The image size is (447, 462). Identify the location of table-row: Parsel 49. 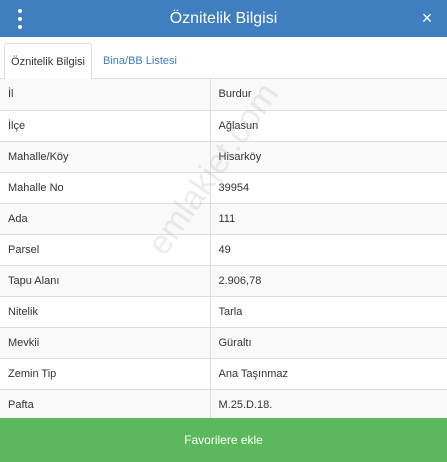
(223, 250).